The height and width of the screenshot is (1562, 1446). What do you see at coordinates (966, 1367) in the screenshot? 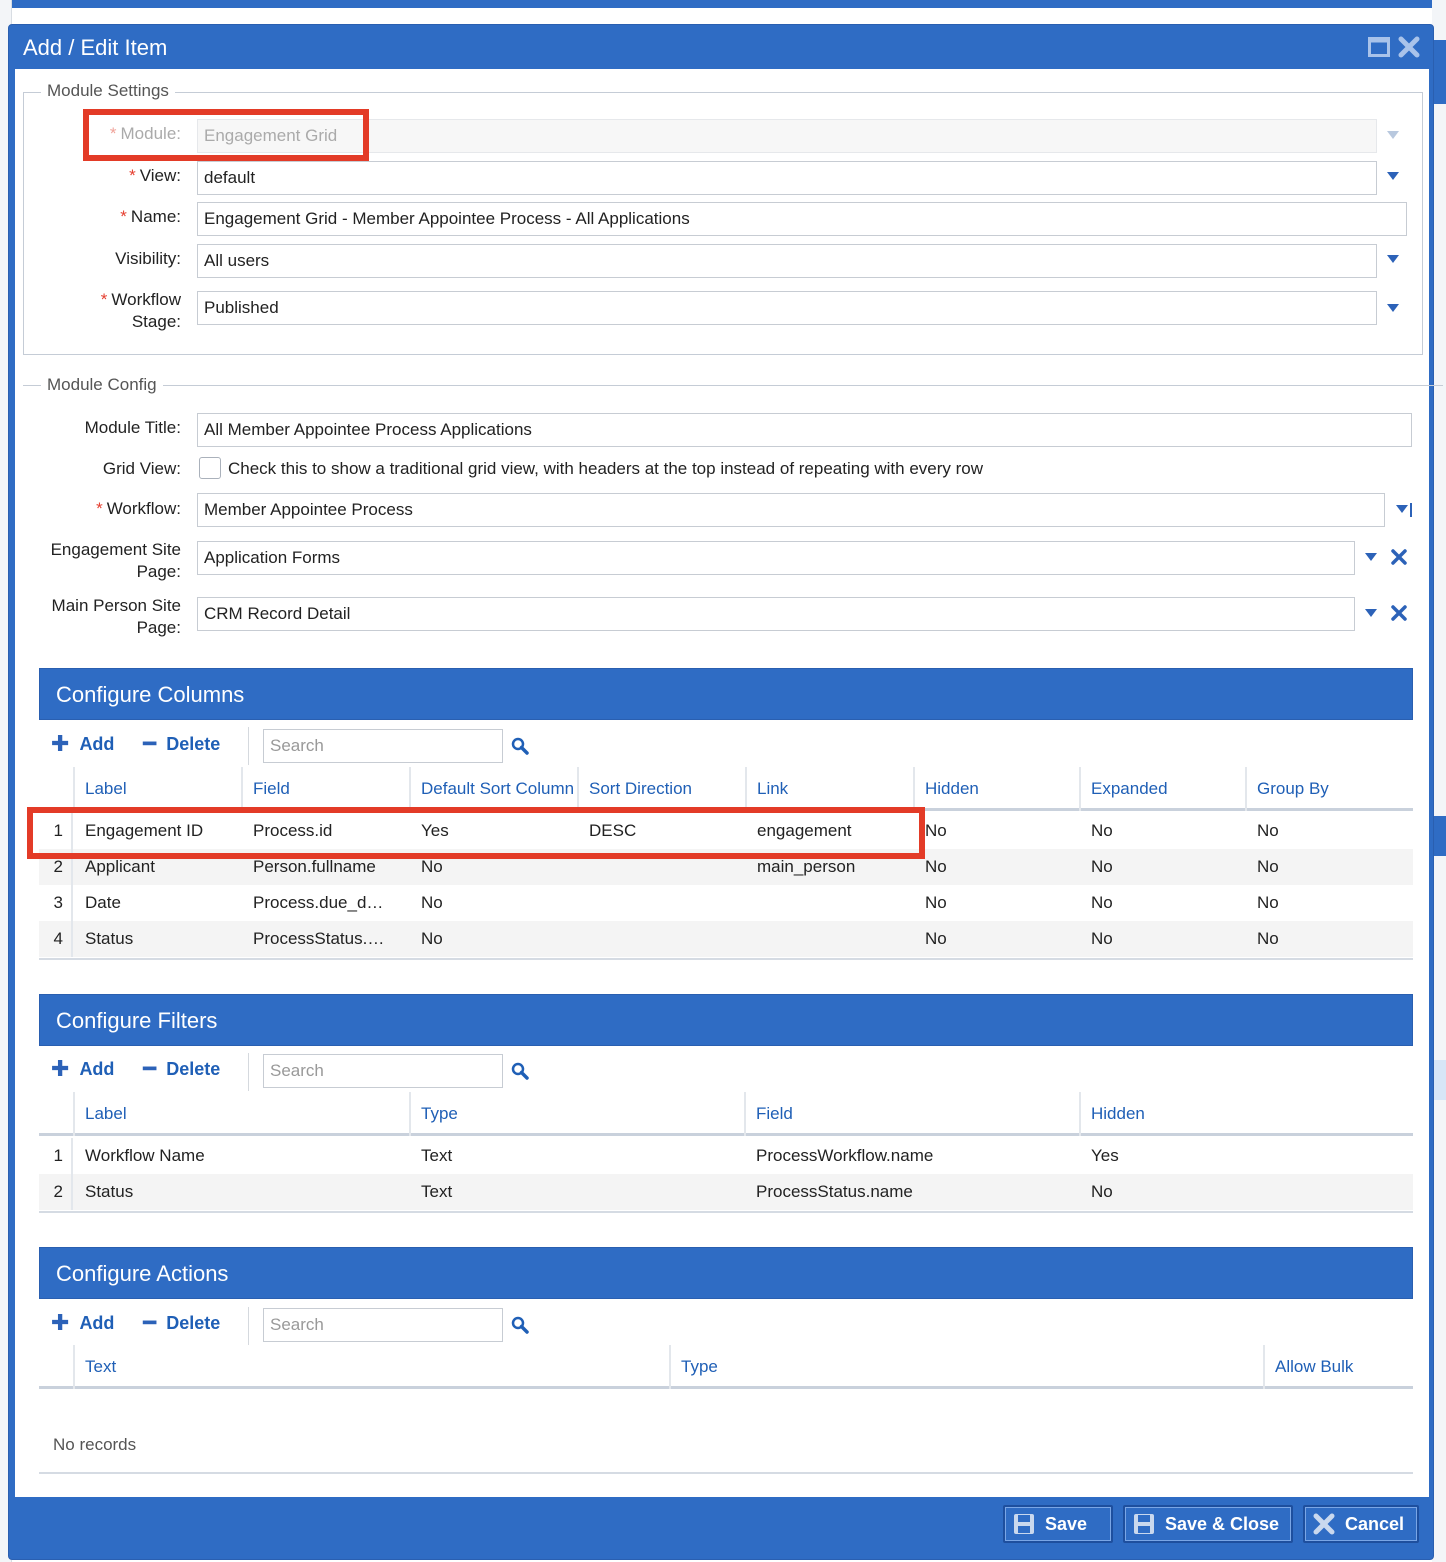
I see `action-header-type: Type` at bounding box center [966, 1367].